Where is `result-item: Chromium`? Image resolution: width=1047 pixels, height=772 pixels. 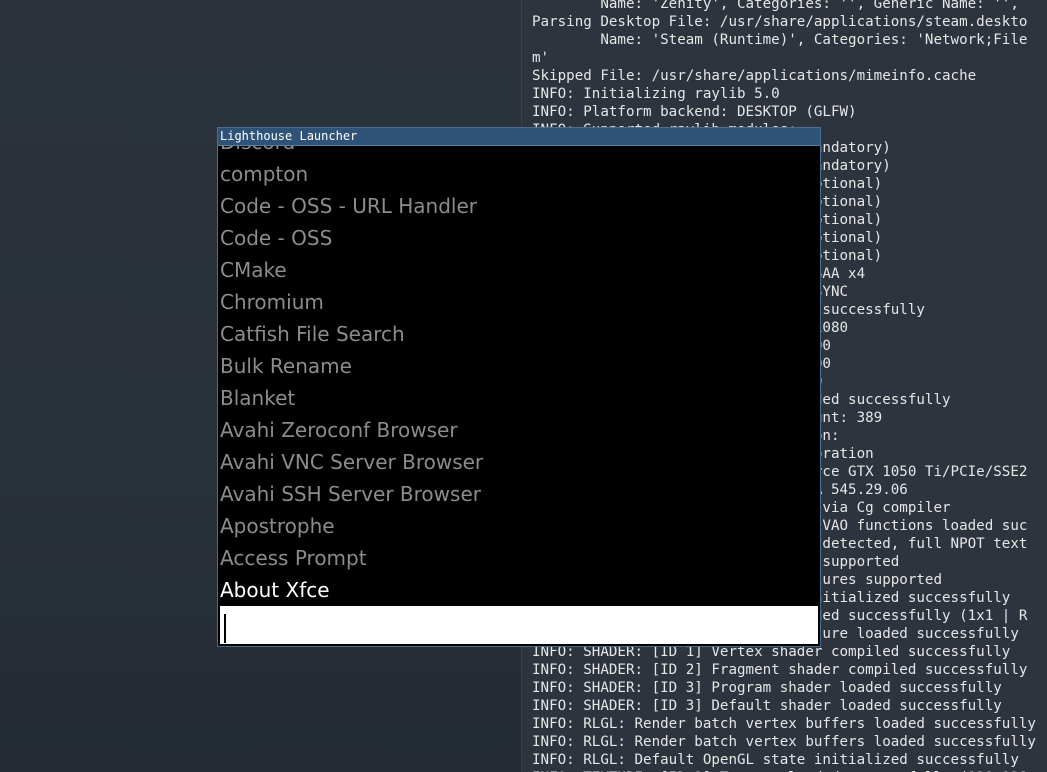
result-item: Chromium is located at coordinates (351, 302).